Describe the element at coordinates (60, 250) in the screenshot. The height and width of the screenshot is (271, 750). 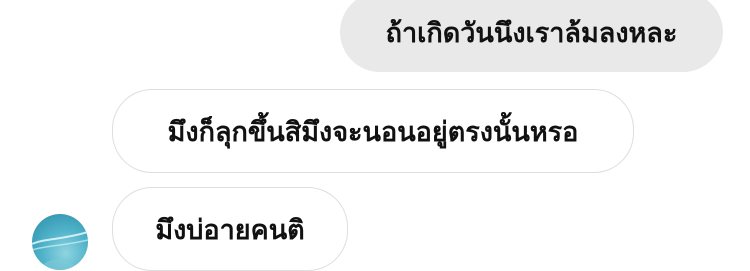
I see `avatar-image-icon` at that location.